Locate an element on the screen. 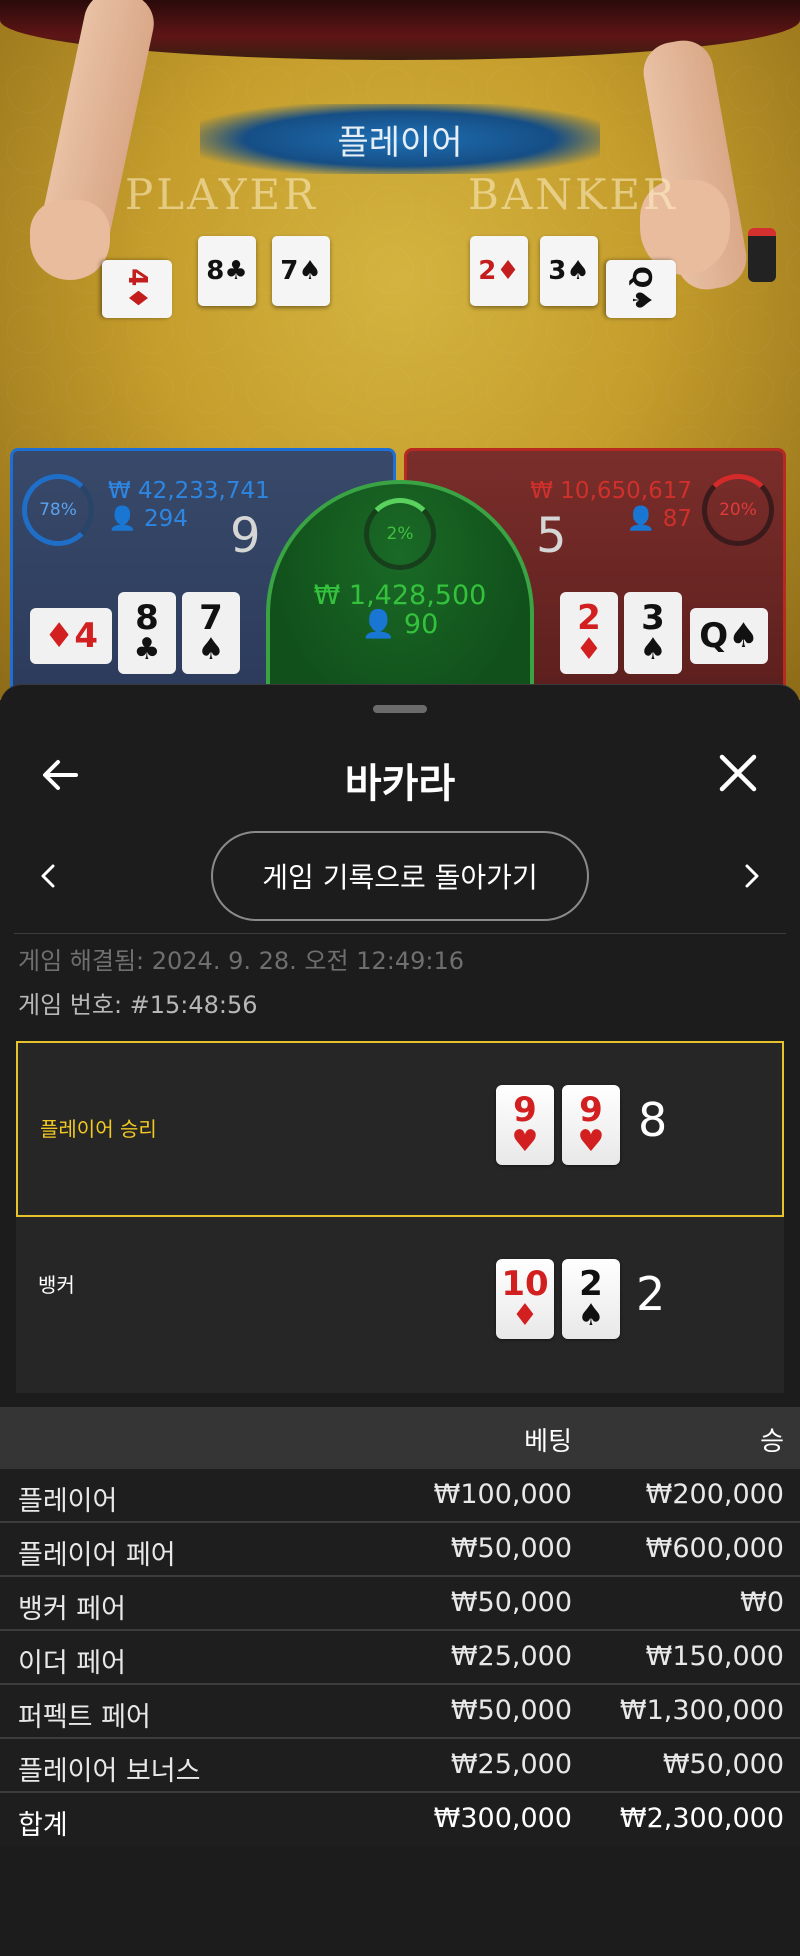 The width and height of the screenshot is (800, 1956). chevron-right-icon is located at coordinates (752, 876).